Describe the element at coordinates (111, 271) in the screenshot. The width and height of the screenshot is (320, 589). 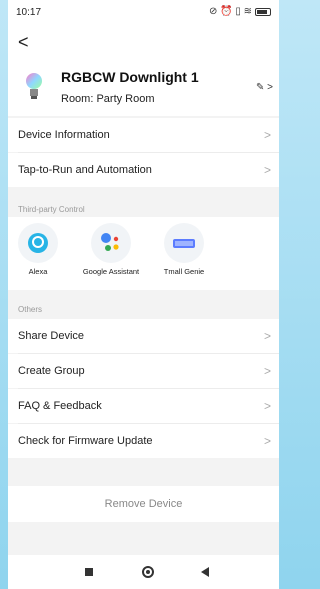
I see `google-assistant-label: Google Assistant` at that location.